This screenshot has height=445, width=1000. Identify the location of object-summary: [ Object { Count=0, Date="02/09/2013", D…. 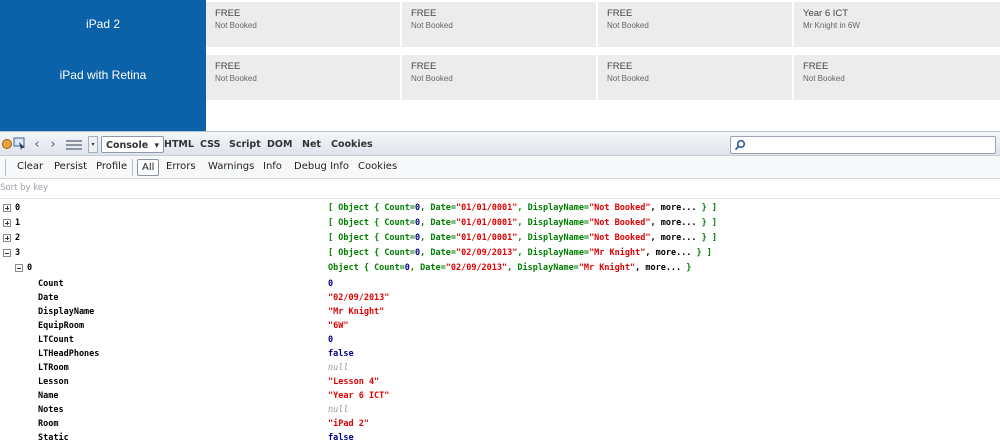
(520, 253).